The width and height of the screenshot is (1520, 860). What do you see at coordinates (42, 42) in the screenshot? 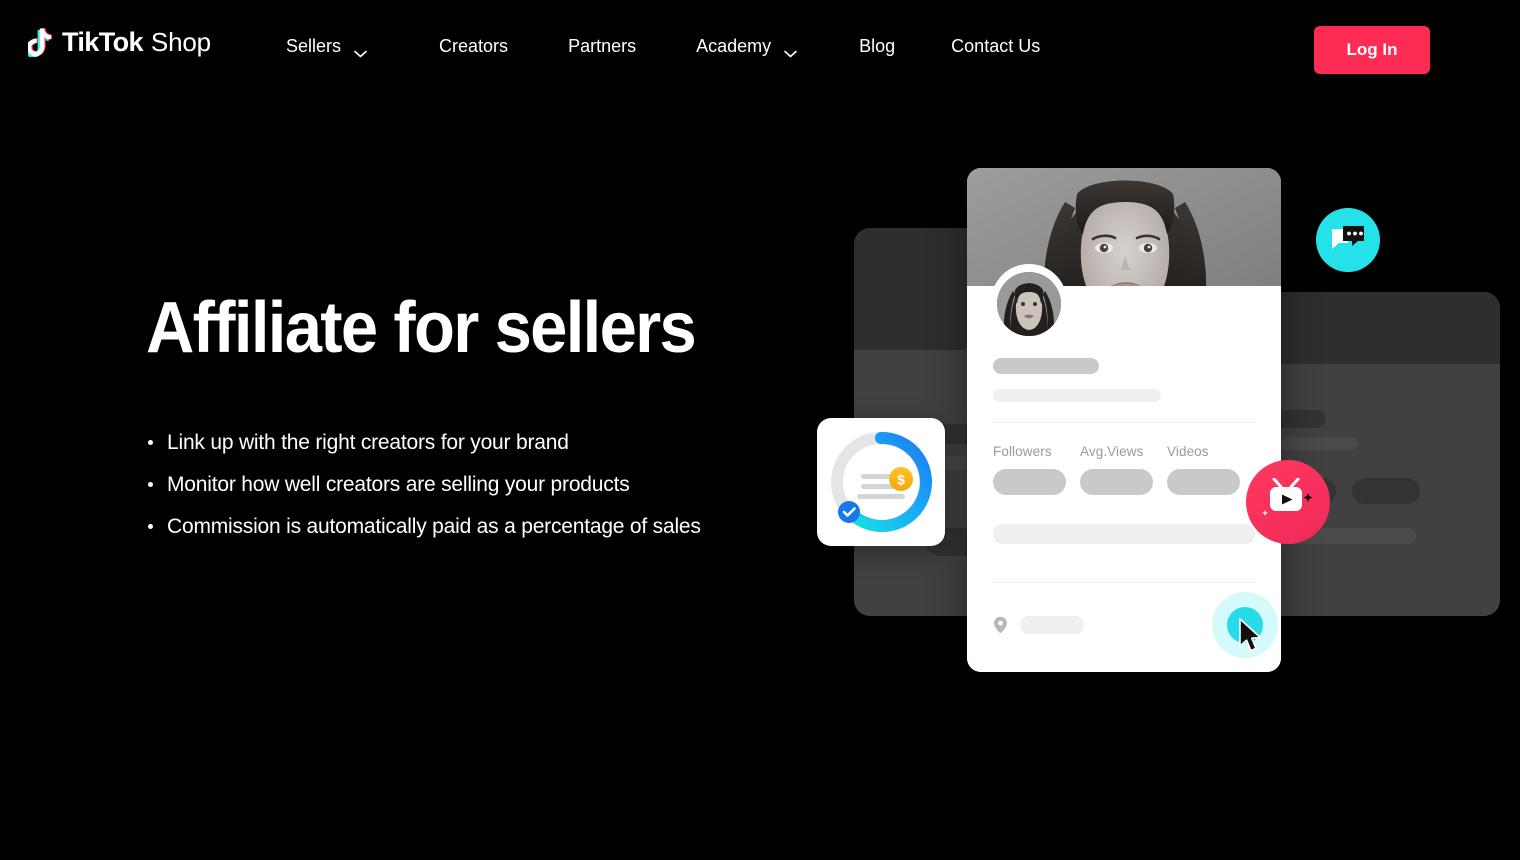
I see `tiktok-music-note-icon` at bounding box center [42, 42].